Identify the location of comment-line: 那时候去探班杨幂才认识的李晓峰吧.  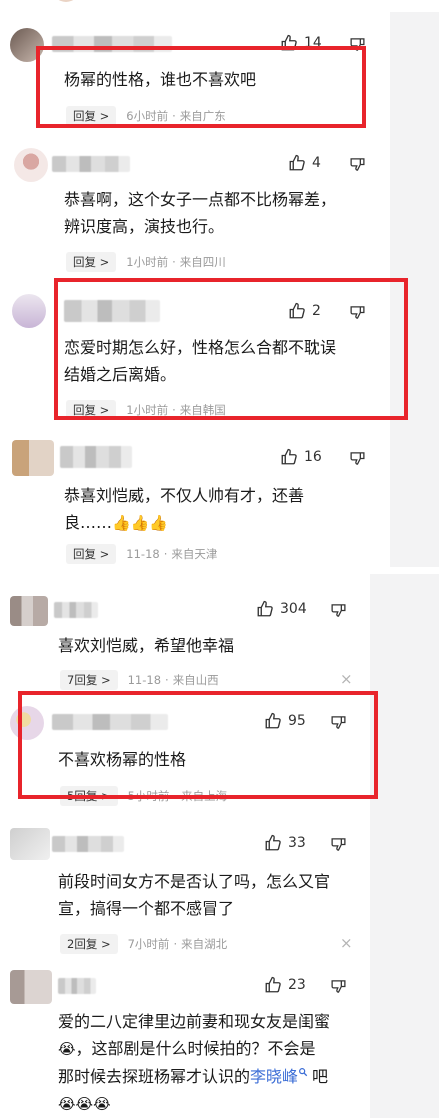
(208, 1076).